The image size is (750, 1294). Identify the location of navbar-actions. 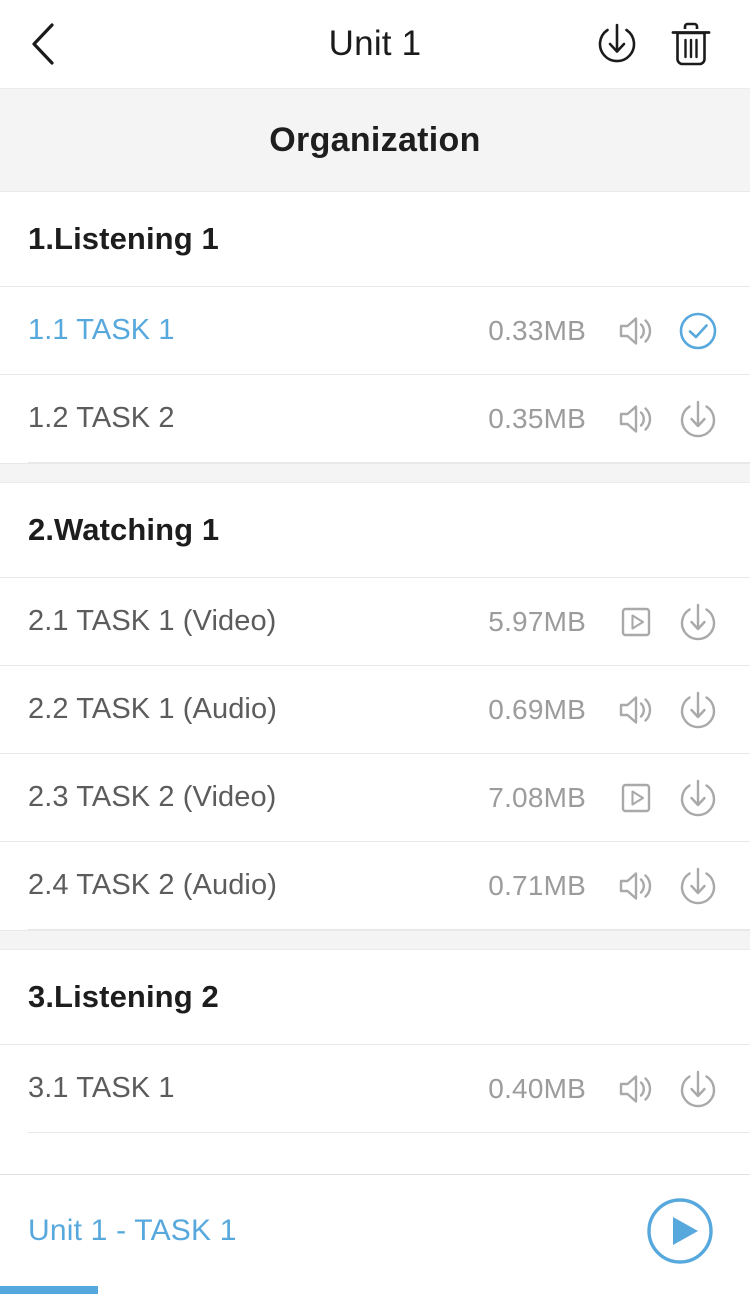
(665, 44).